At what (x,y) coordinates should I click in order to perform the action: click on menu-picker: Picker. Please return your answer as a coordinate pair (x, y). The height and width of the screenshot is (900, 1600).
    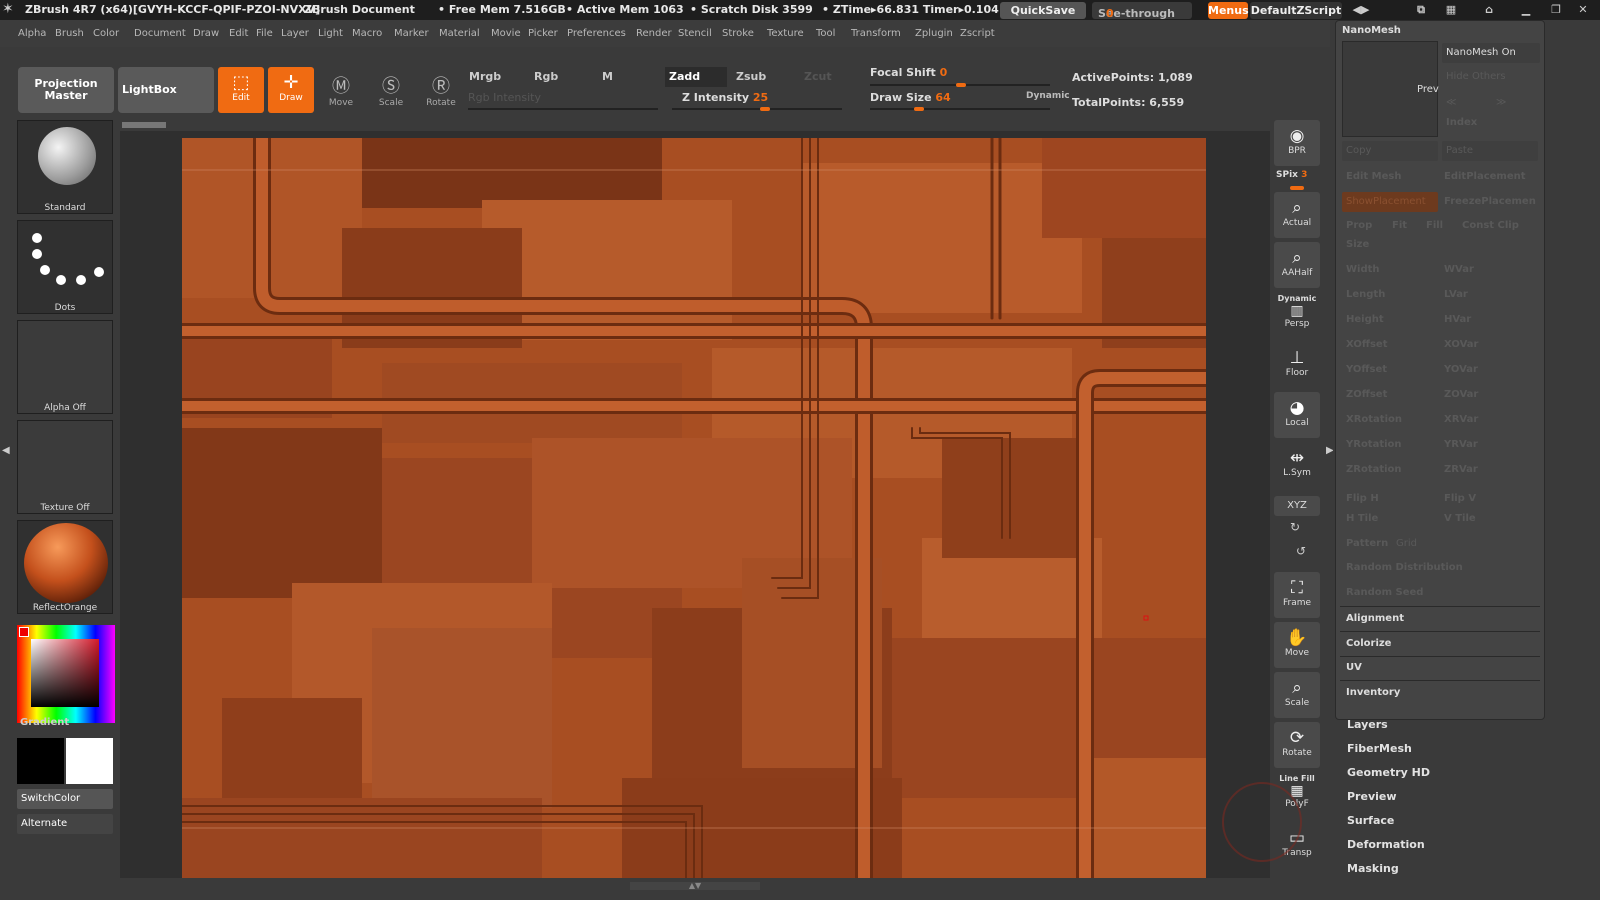
    Looking at the image, I should click on (543, 33).